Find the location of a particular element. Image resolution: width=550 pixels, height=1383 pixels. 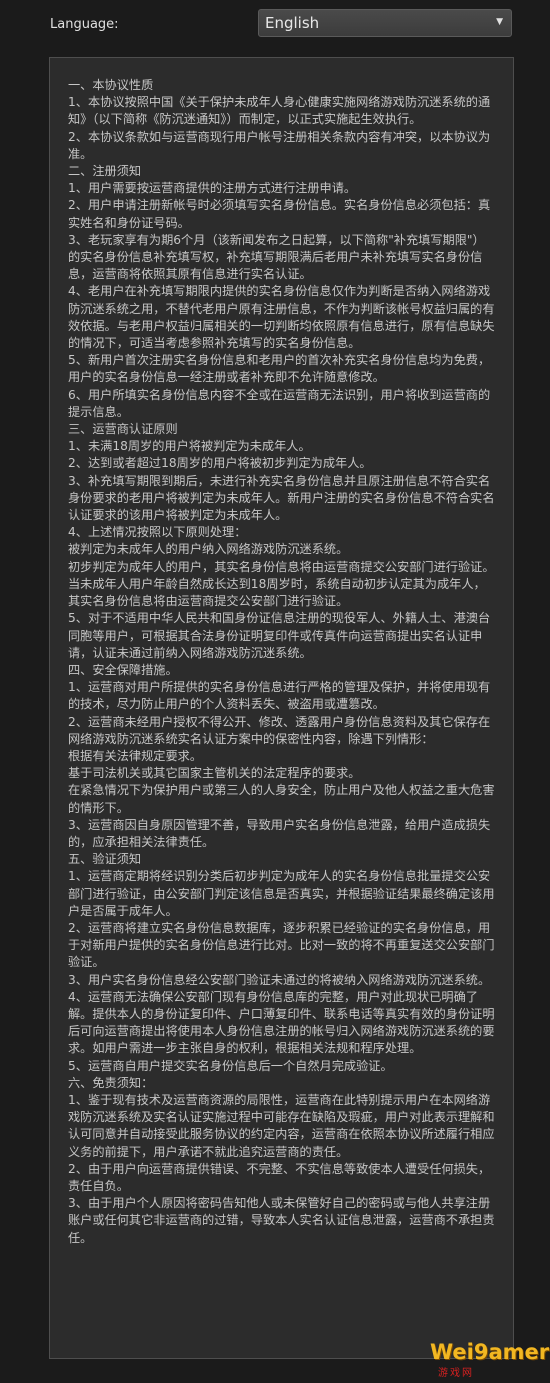

agreement-paragraph: 2、本协议条款如与运营商现行用户帐号注册相关条款内容有冲突，以本协议为准。 is located at coordinates (279, 145).